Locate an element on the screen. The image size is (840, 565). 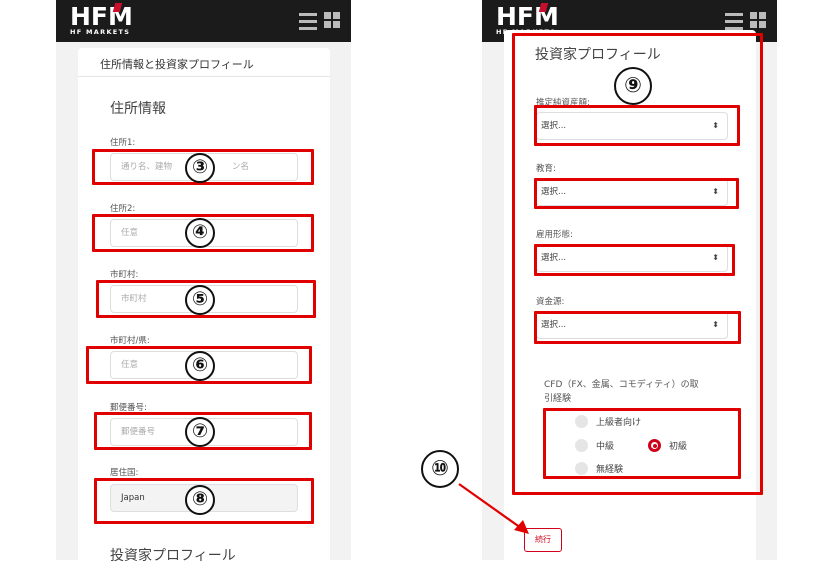
education-label: 教育: is located at coordinates (546, 169).